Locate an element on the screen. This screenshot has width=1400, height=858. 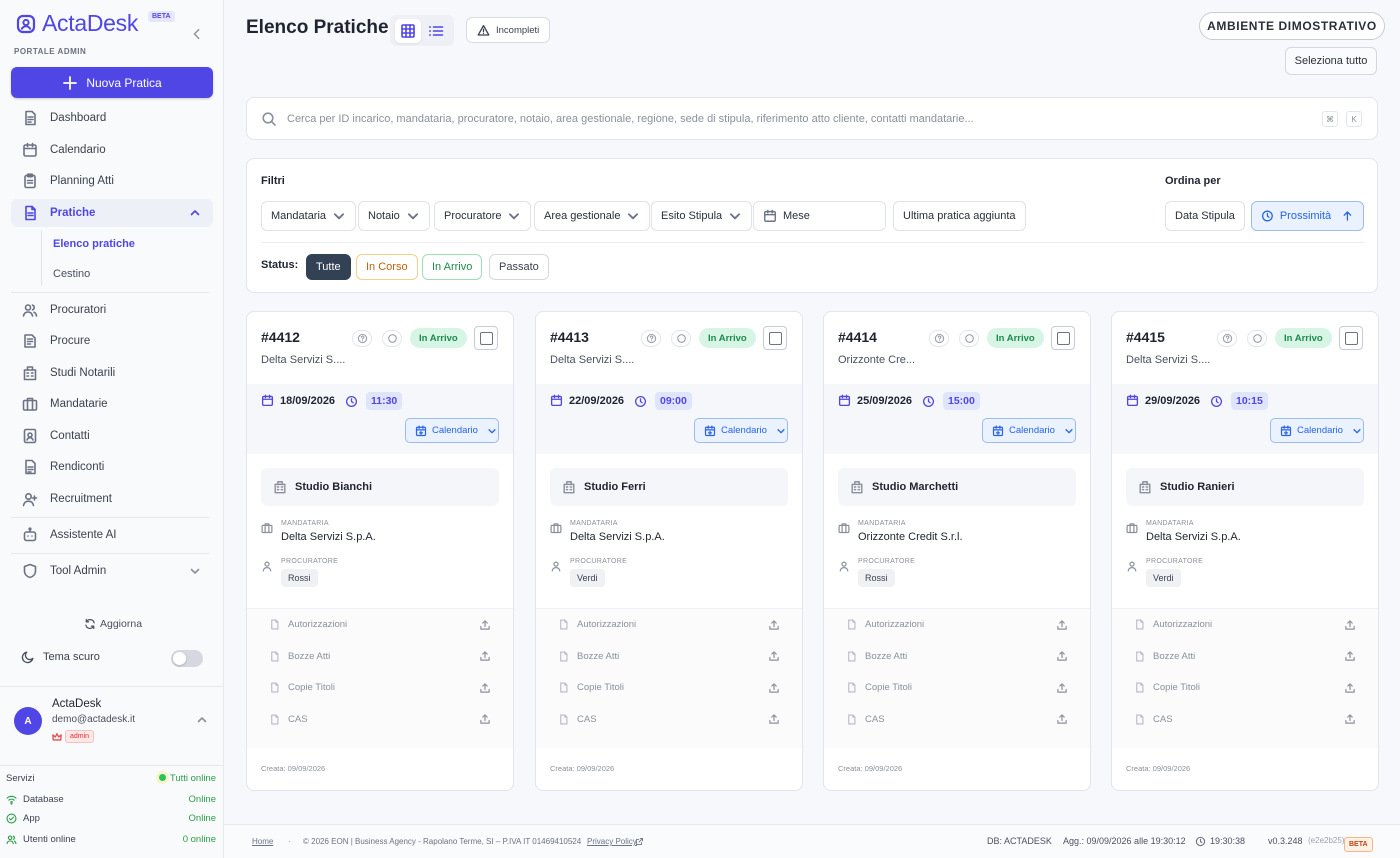
status-chip-tutte: Tutte is located at coordinates (328, 267).